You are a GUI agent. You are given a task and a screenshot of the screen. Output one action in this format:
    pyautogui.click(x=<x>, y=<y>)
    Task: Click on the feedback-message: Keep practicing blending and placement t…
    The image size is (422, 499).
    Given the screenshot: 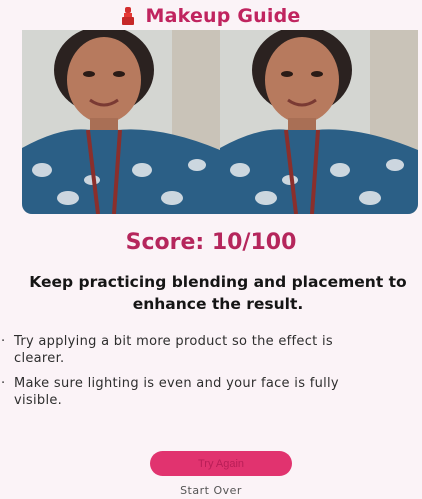 What is the action you would take?
    pyautogui.click(x=218, y=293)
    